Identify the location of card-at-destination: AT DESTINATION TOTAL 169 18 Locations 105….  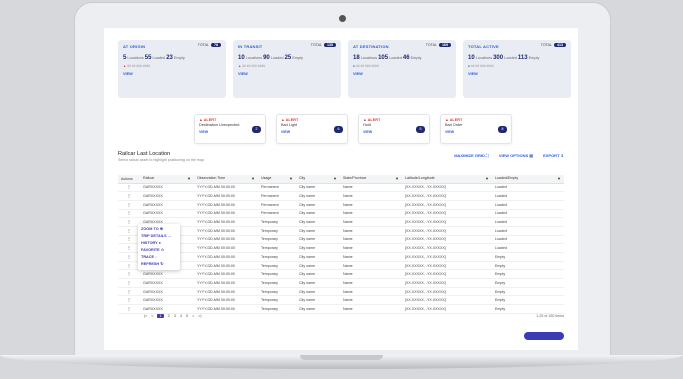
(402, 69).